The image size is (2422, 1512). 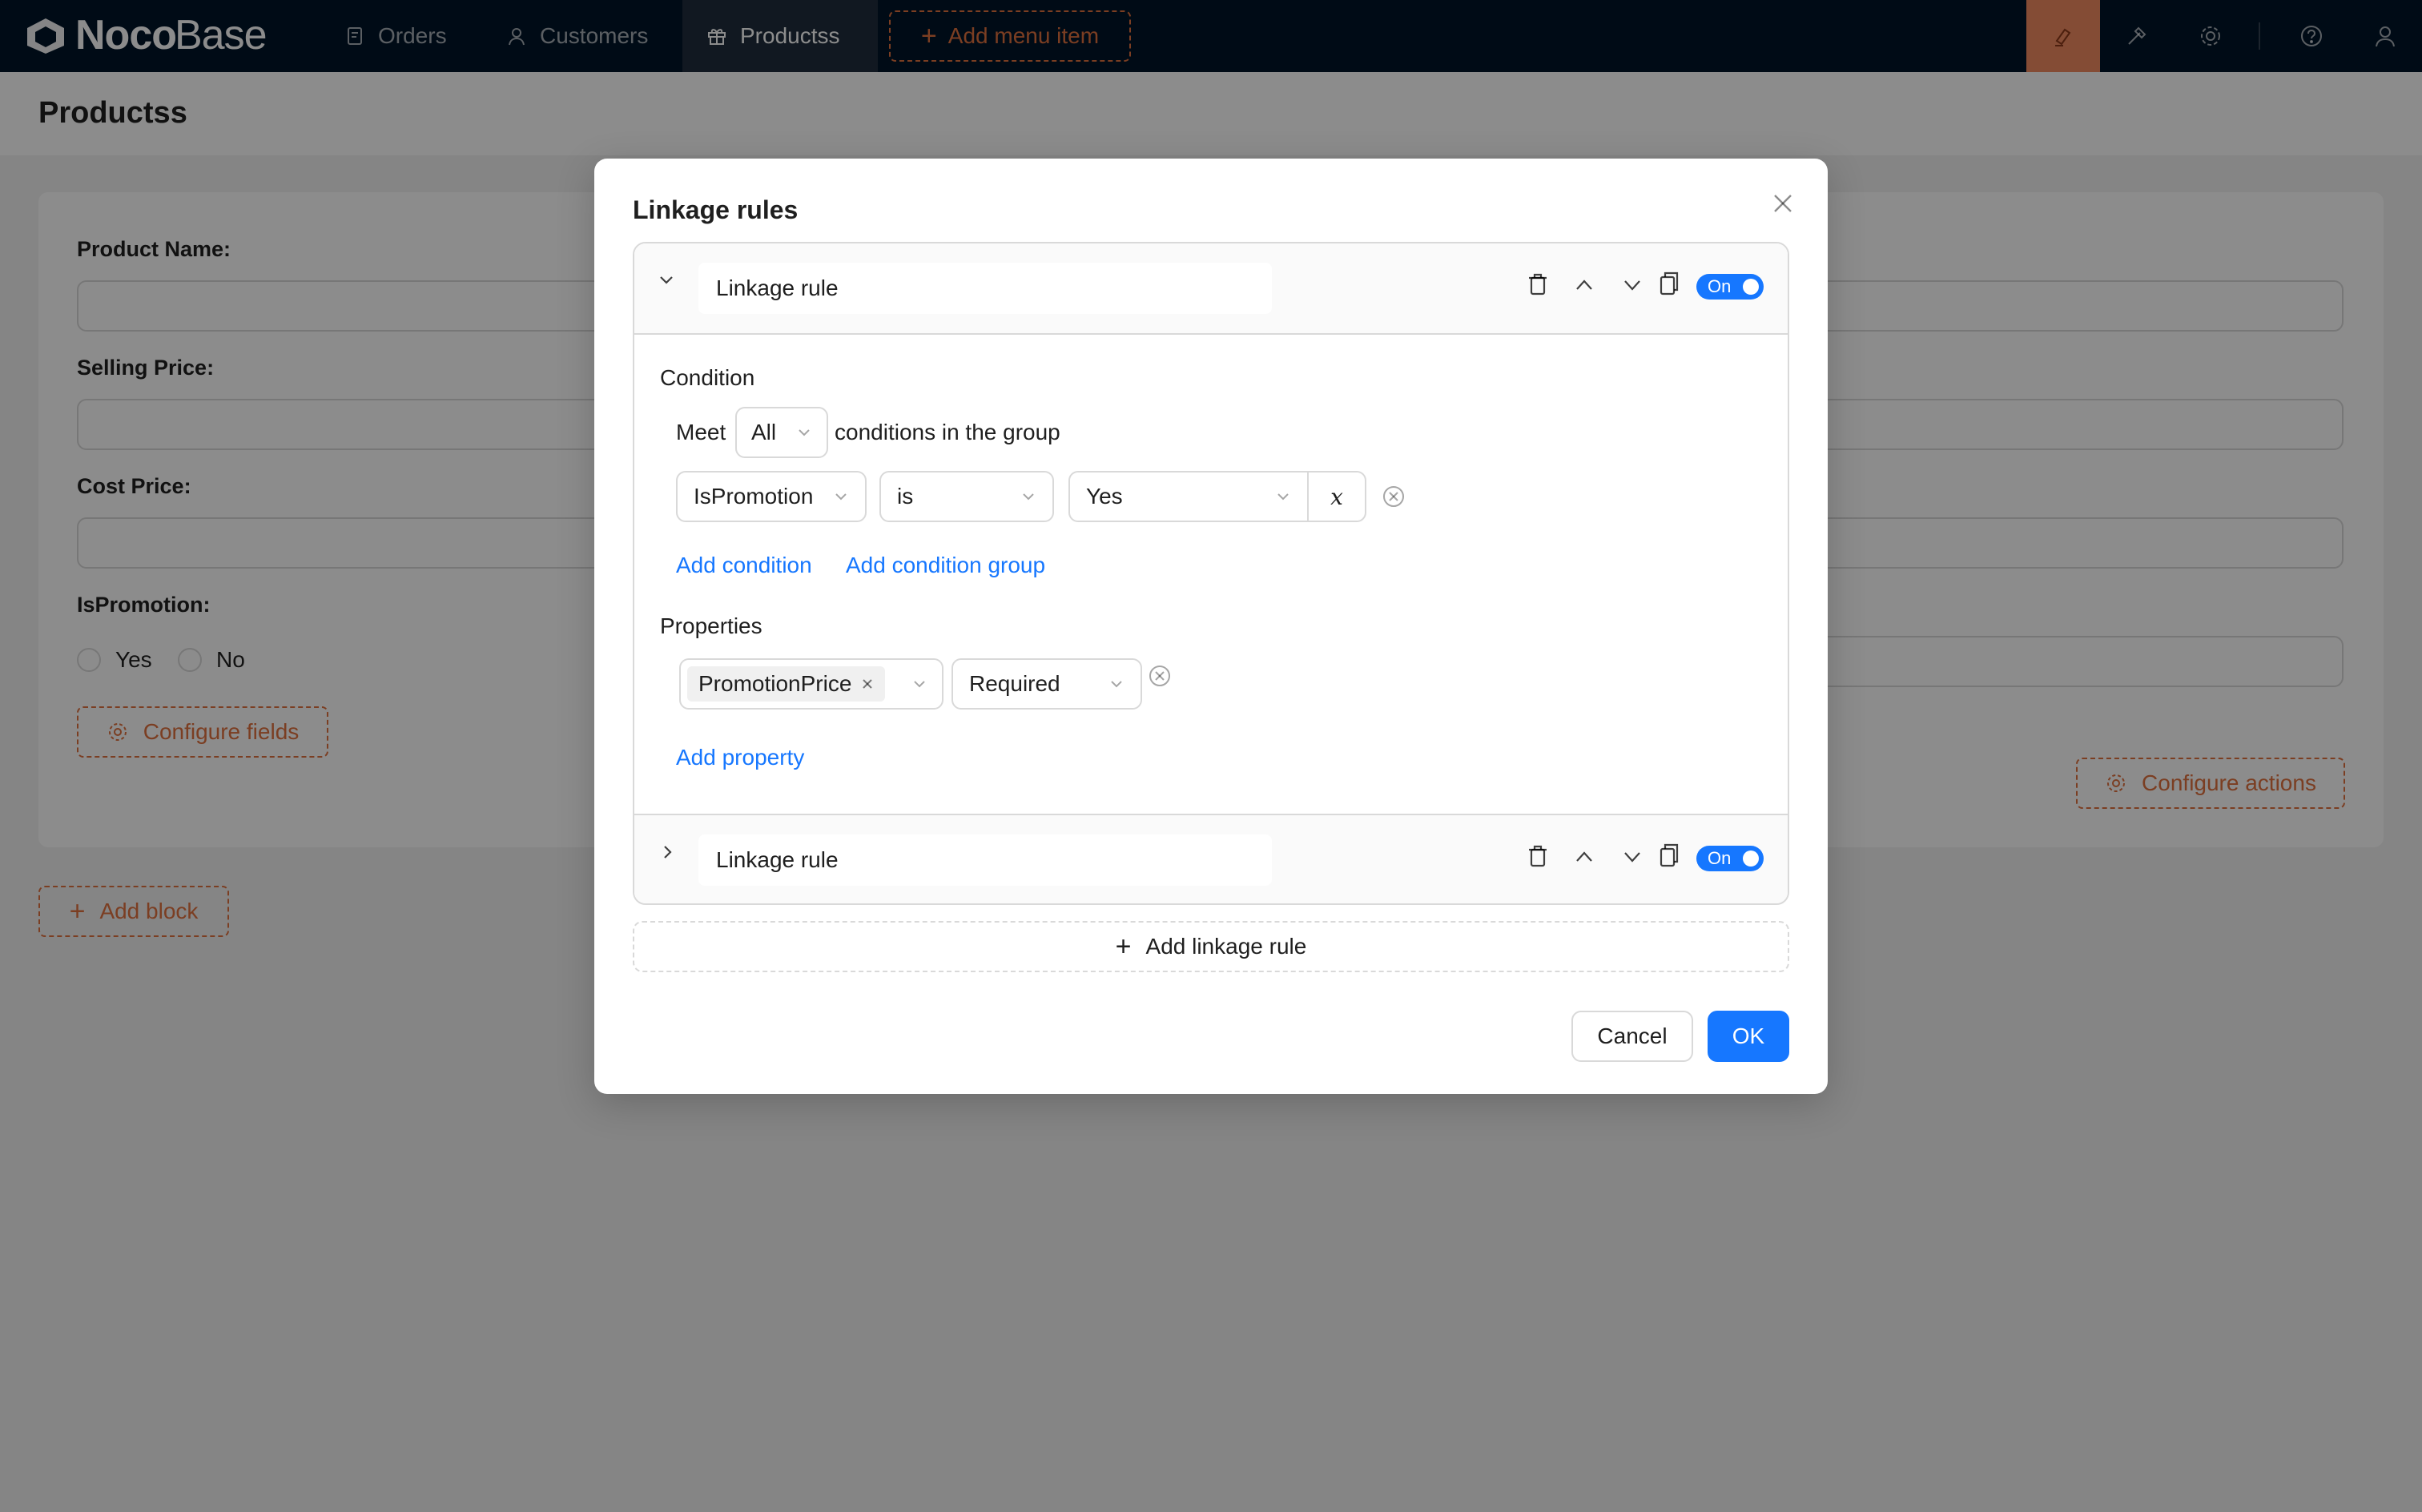 I want to click on condition-value-select: Yes, so click(x=1189, y=496).